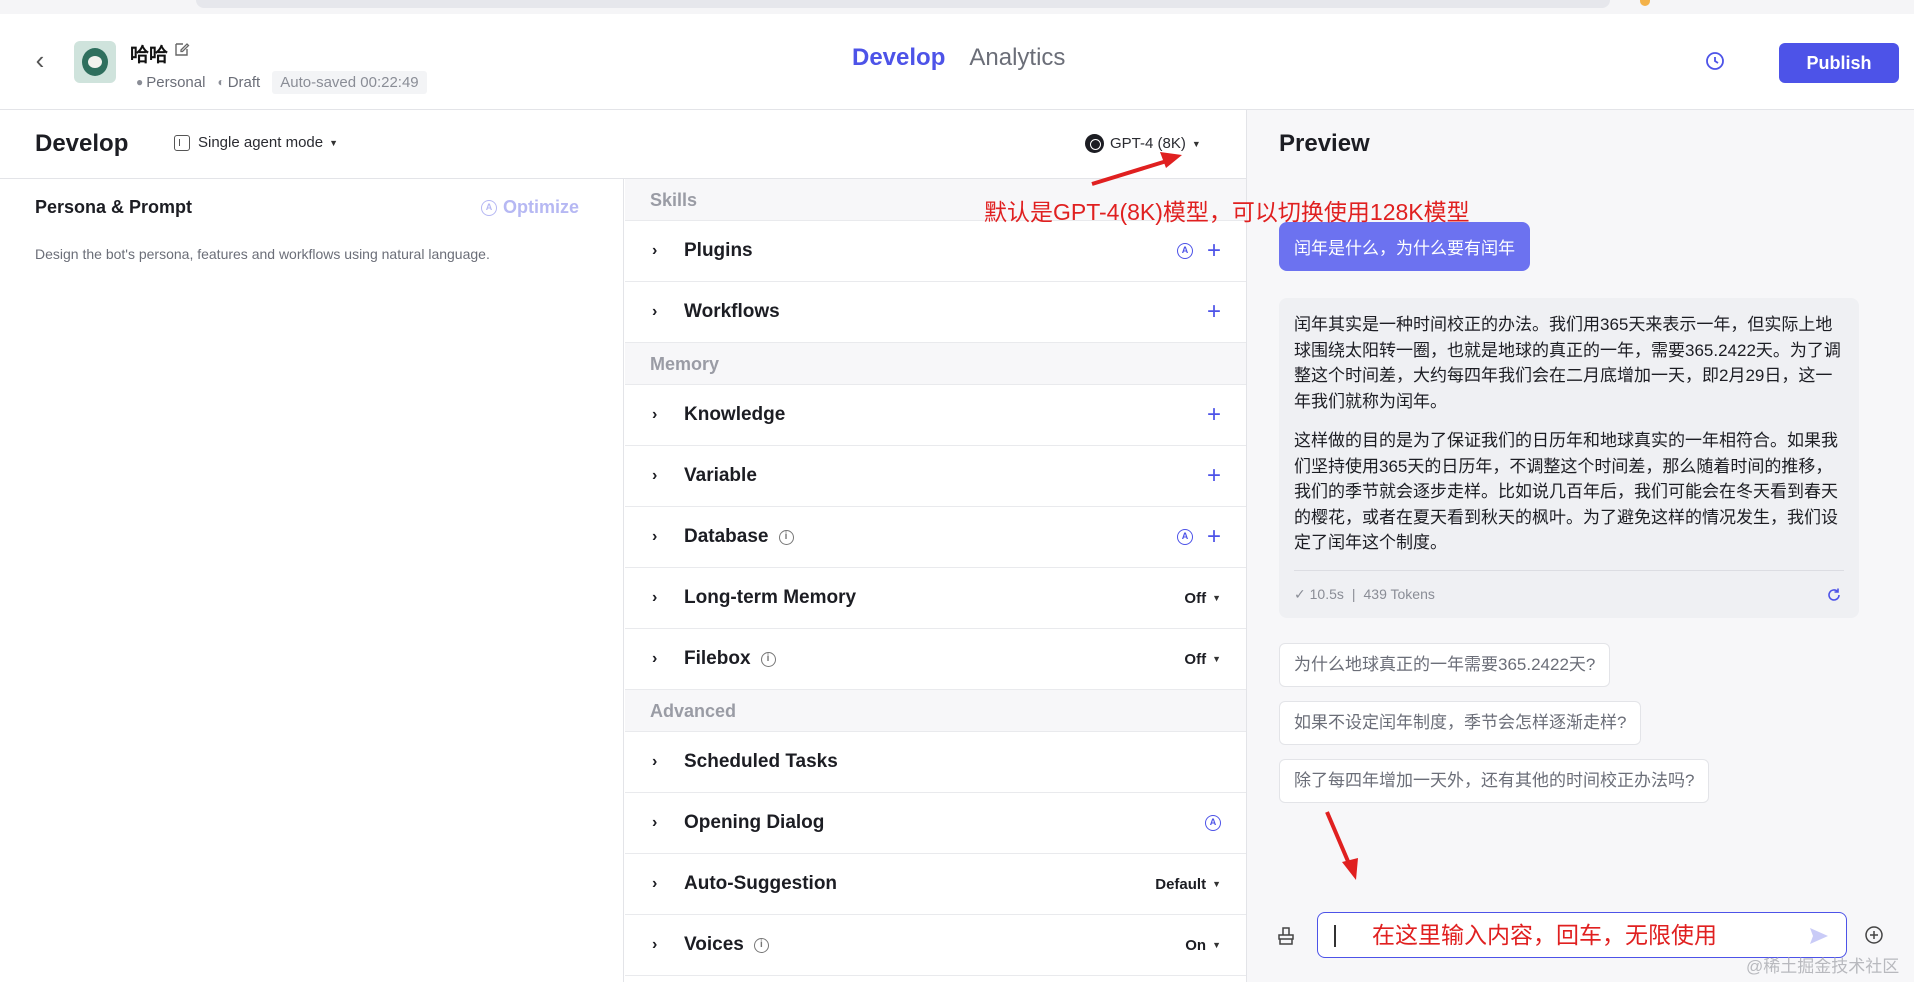 The height and width of the screenshot is (982, 1914). What do you see at coordinates (1227, 212) in the screenshot?
I see `model-annotation: 默认是GPT-4(8K)模型，可以切换使用128K模型` at bounding box center [1227, 212].